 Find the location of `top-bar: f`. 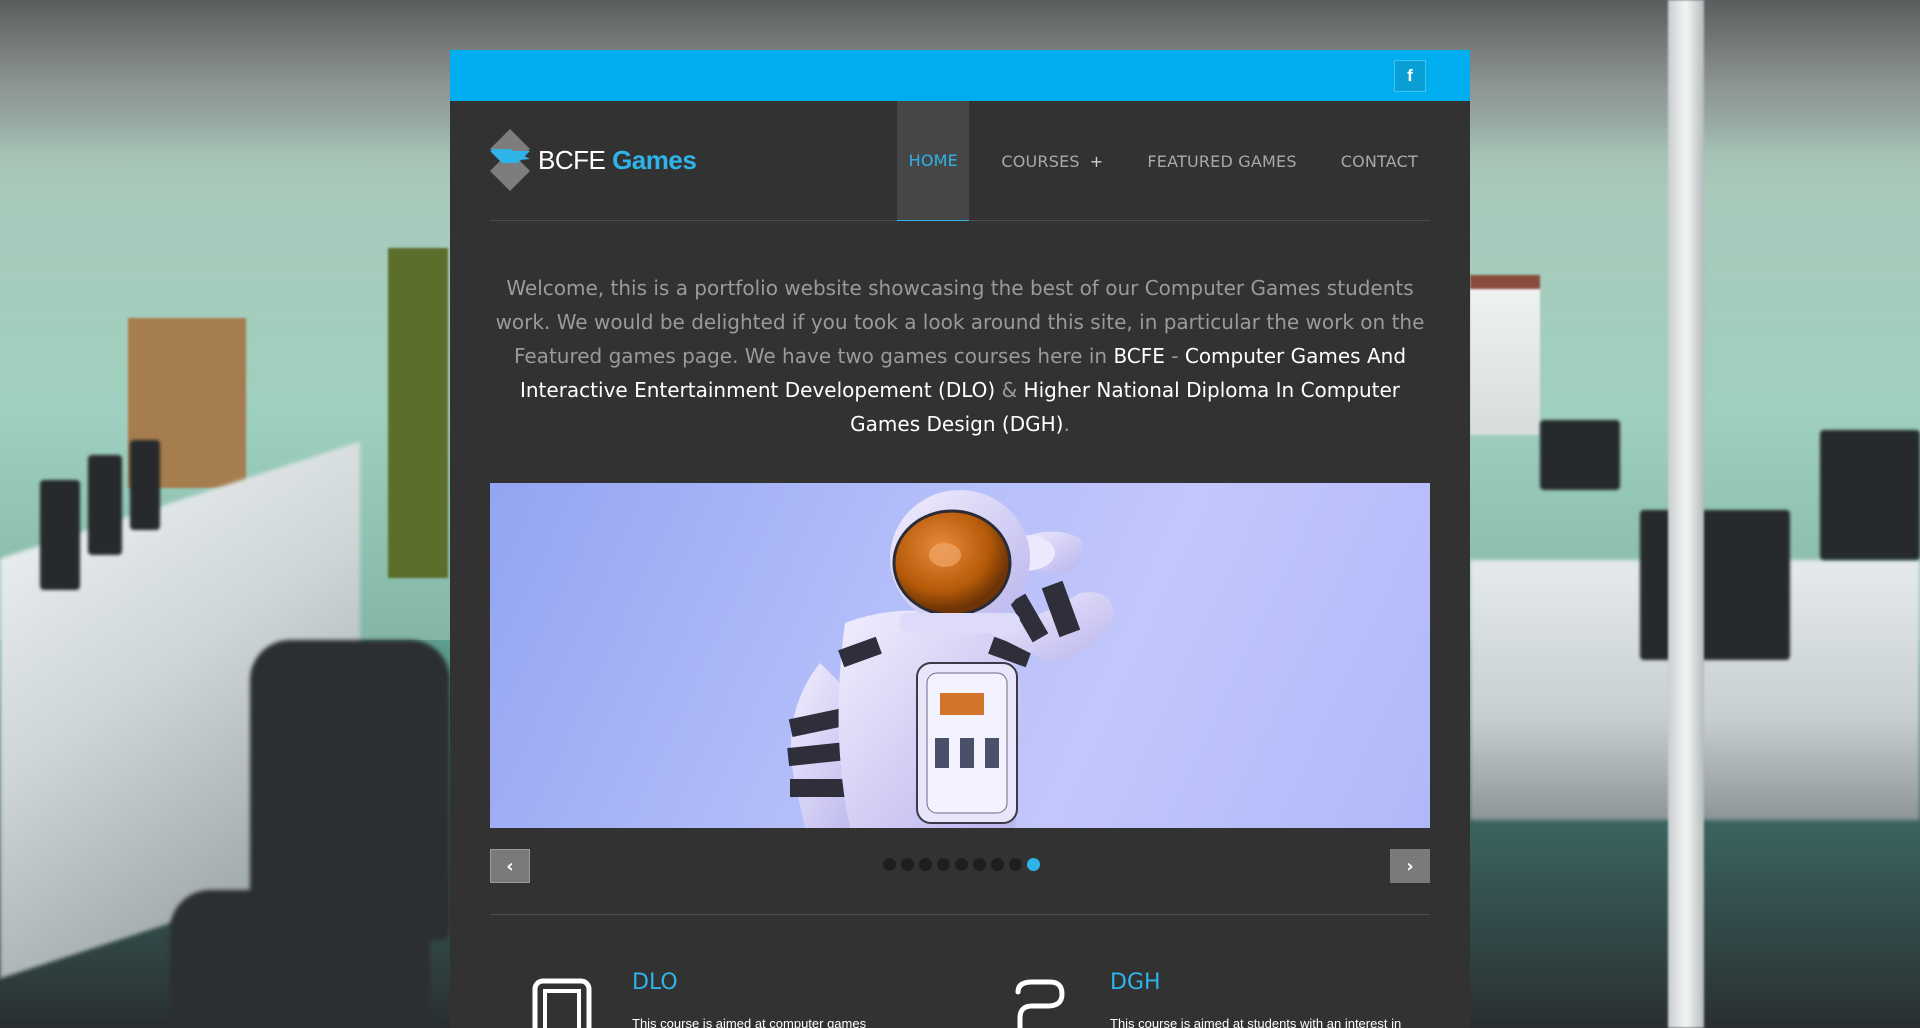

top-bar: f is located at coordinates (960, 75).